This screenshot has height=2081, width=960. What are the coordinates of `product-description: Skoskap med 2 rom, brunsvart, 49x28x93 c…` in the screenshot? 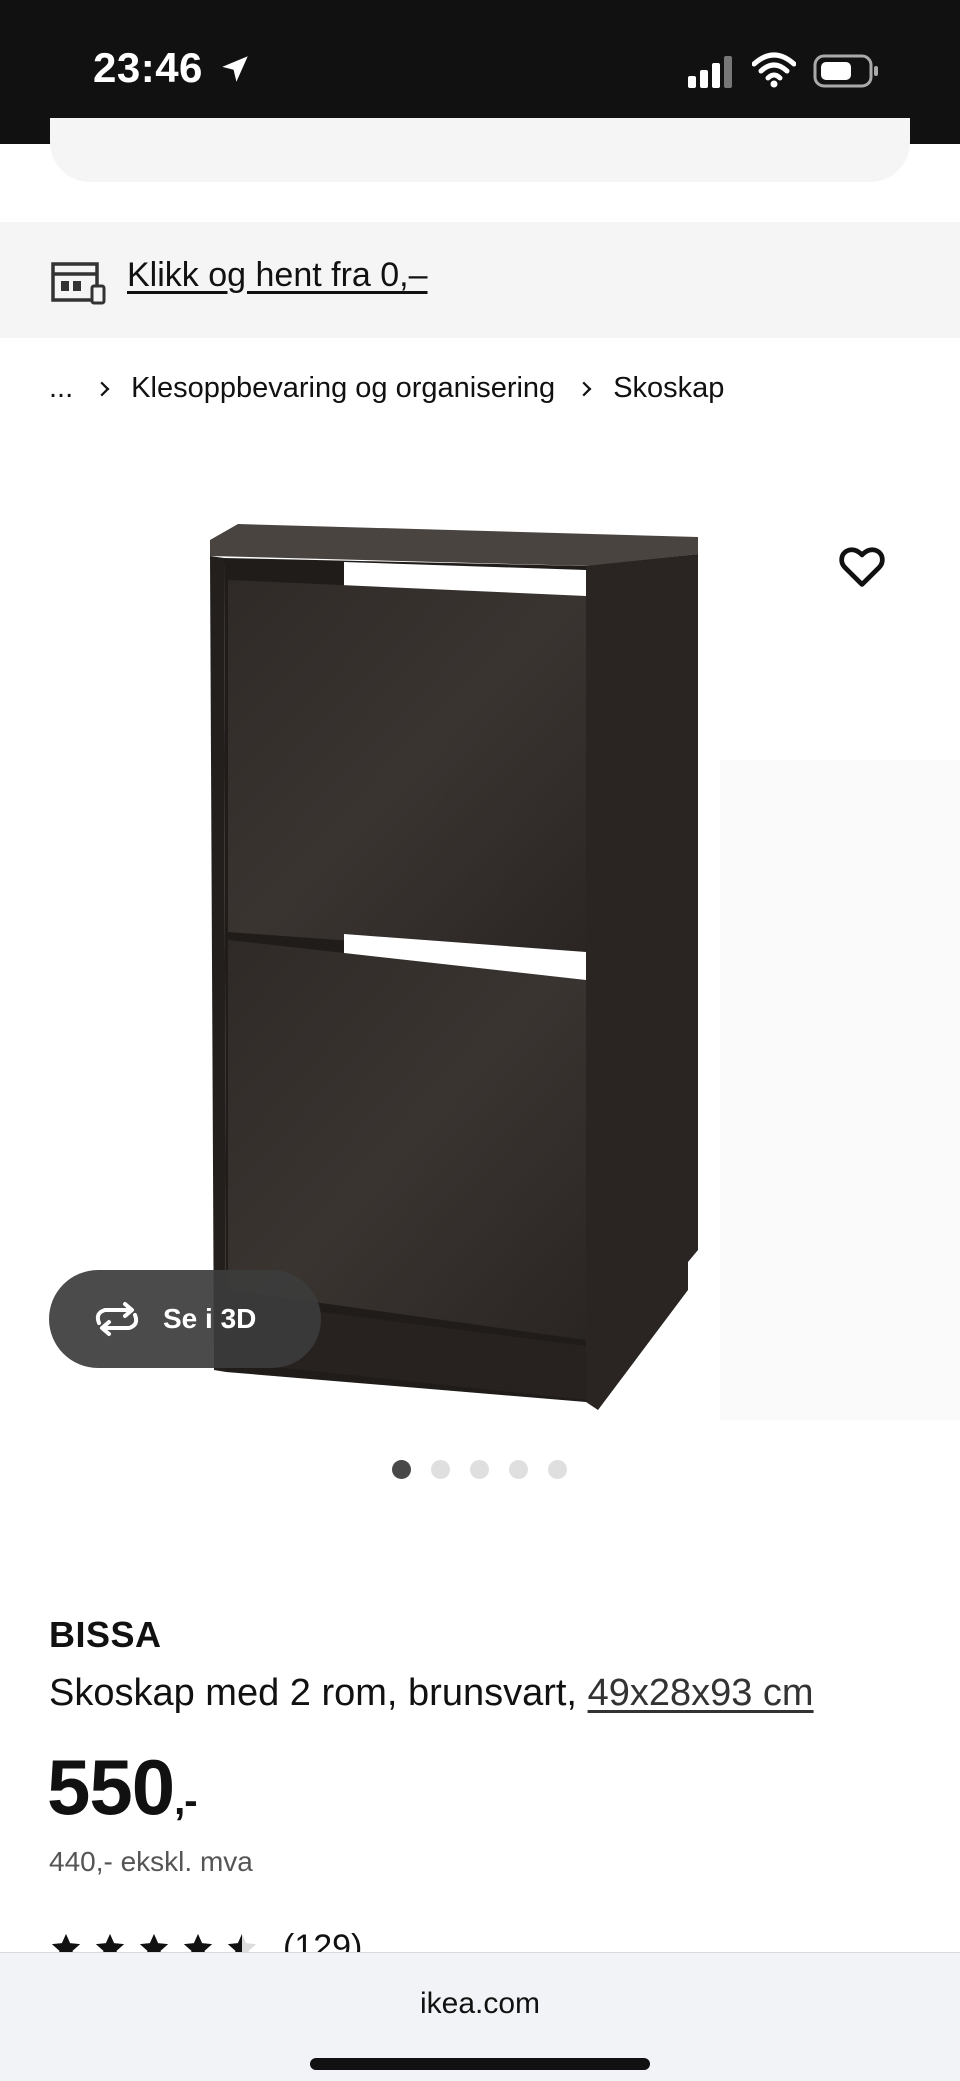 It's located at (431, 1693).